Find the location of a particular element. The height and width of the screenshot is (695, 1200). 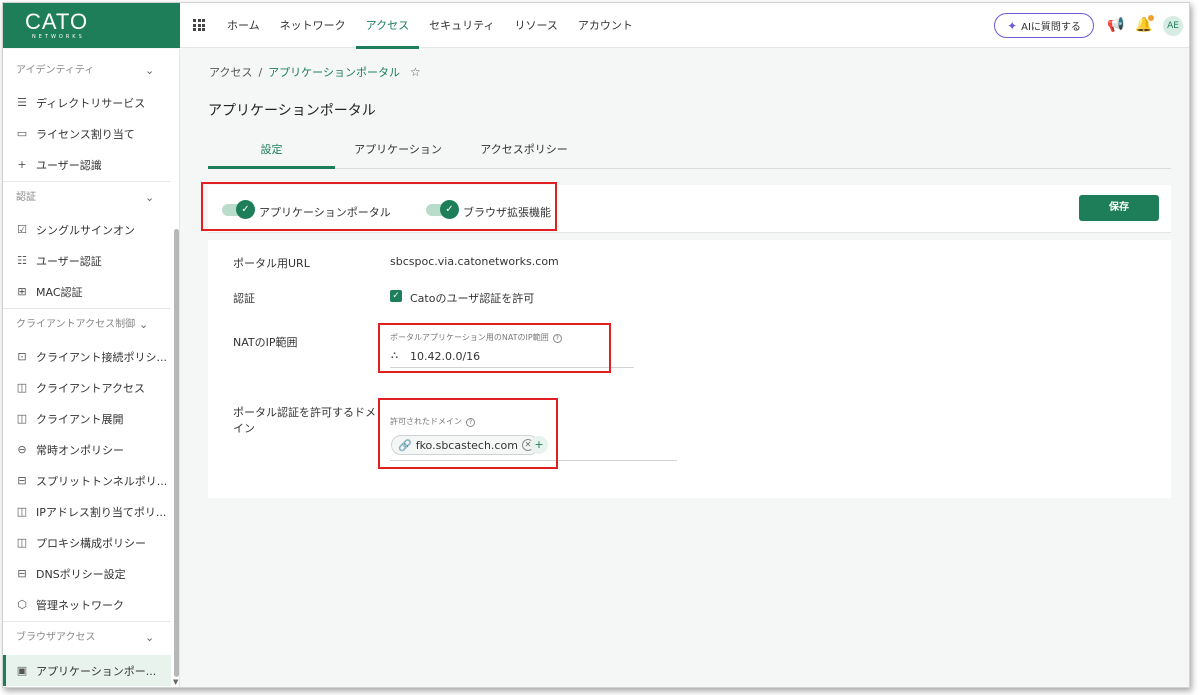

breadcrumb: アクセス / アプリケーションポータル ☆ is located at coordinates (315, 72).